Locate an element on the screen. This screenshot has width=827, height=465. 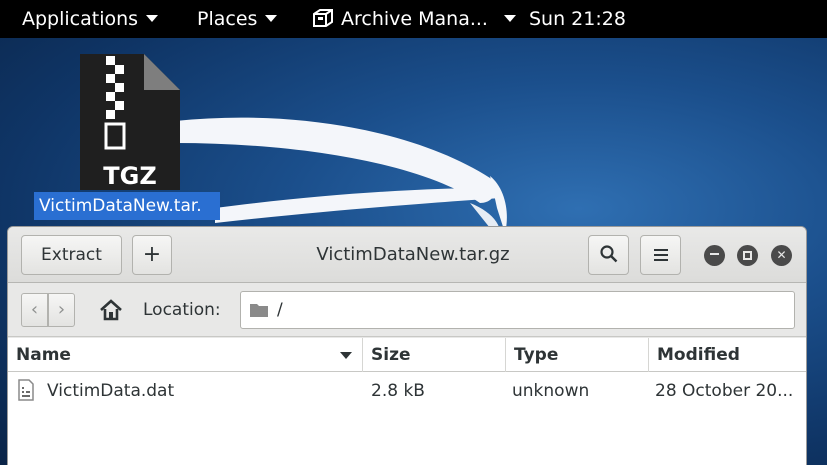
tgz-badge-text: TGZ is located at coordinates (129, 176).